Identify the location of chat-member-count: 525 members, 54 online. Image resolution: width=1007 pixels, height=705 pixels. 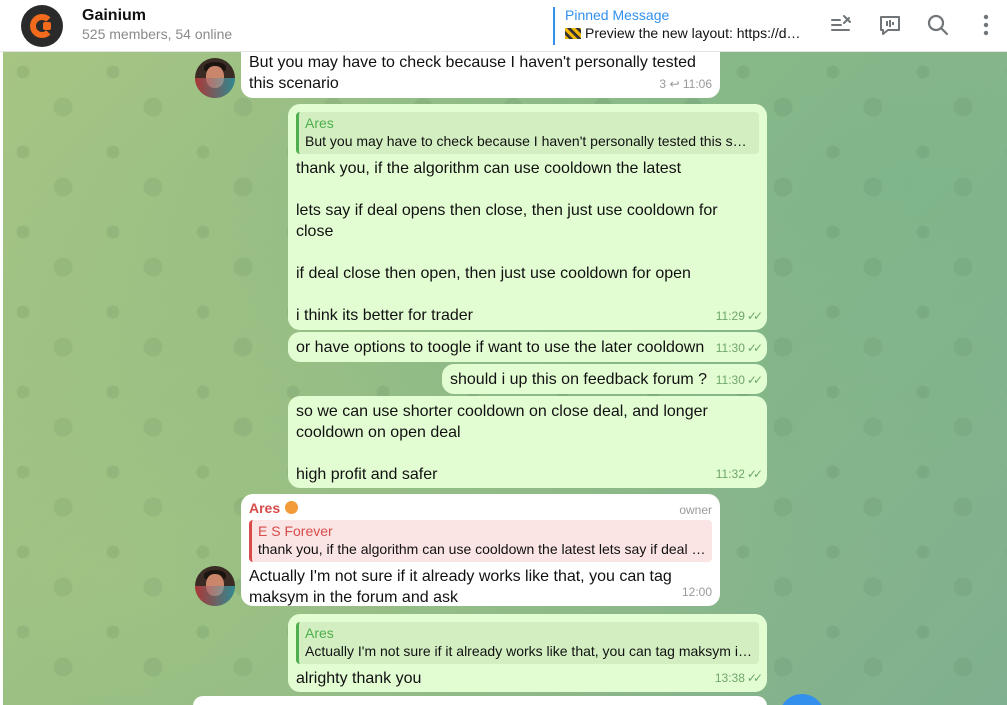
(157, 34).